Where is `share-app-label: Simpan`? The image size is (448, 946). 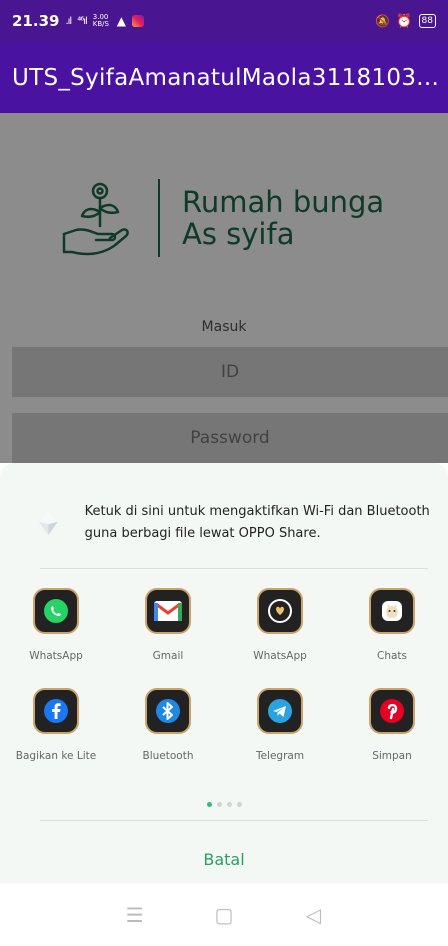 share-app-label: Simpan is located at coordinates (392, 756).